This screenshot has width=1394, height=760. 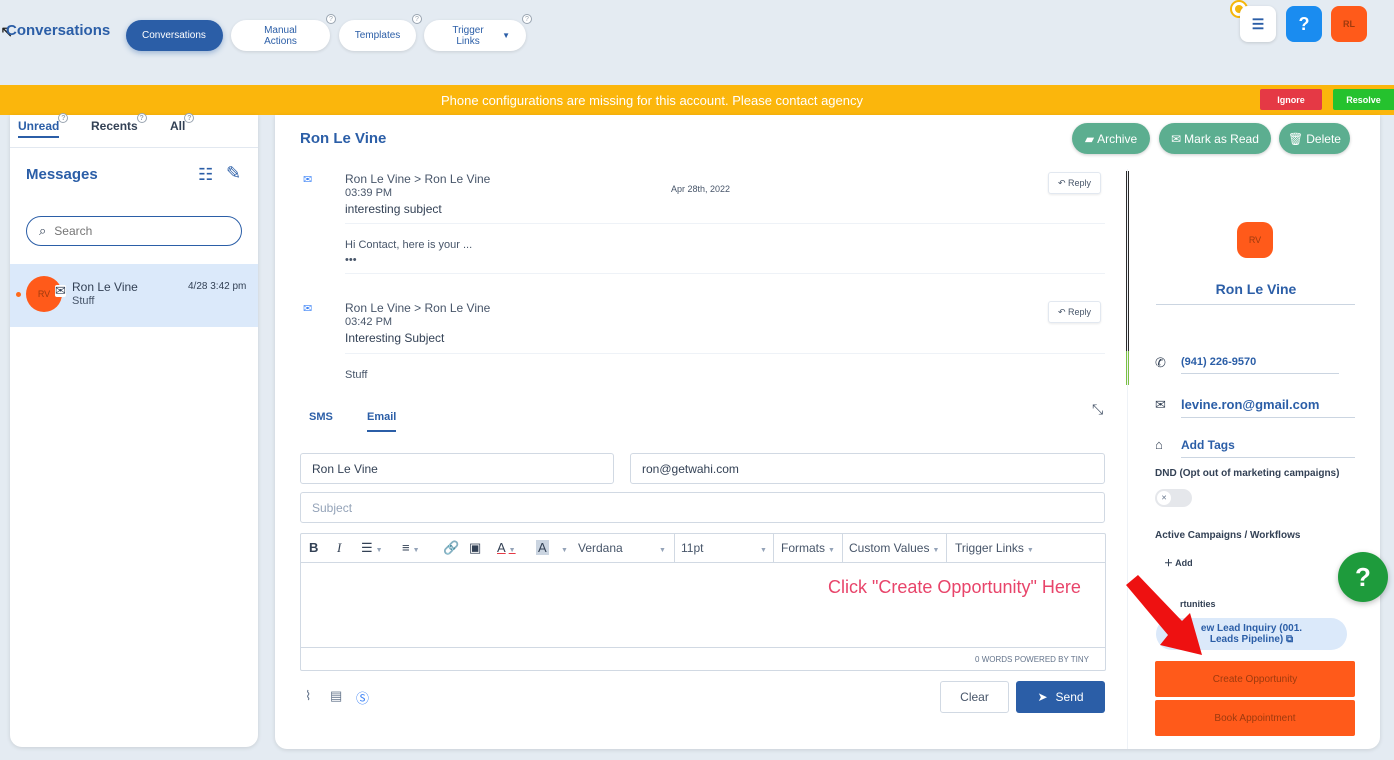 I want to click on search-icon: ⌕, so click(x=43, y=230).